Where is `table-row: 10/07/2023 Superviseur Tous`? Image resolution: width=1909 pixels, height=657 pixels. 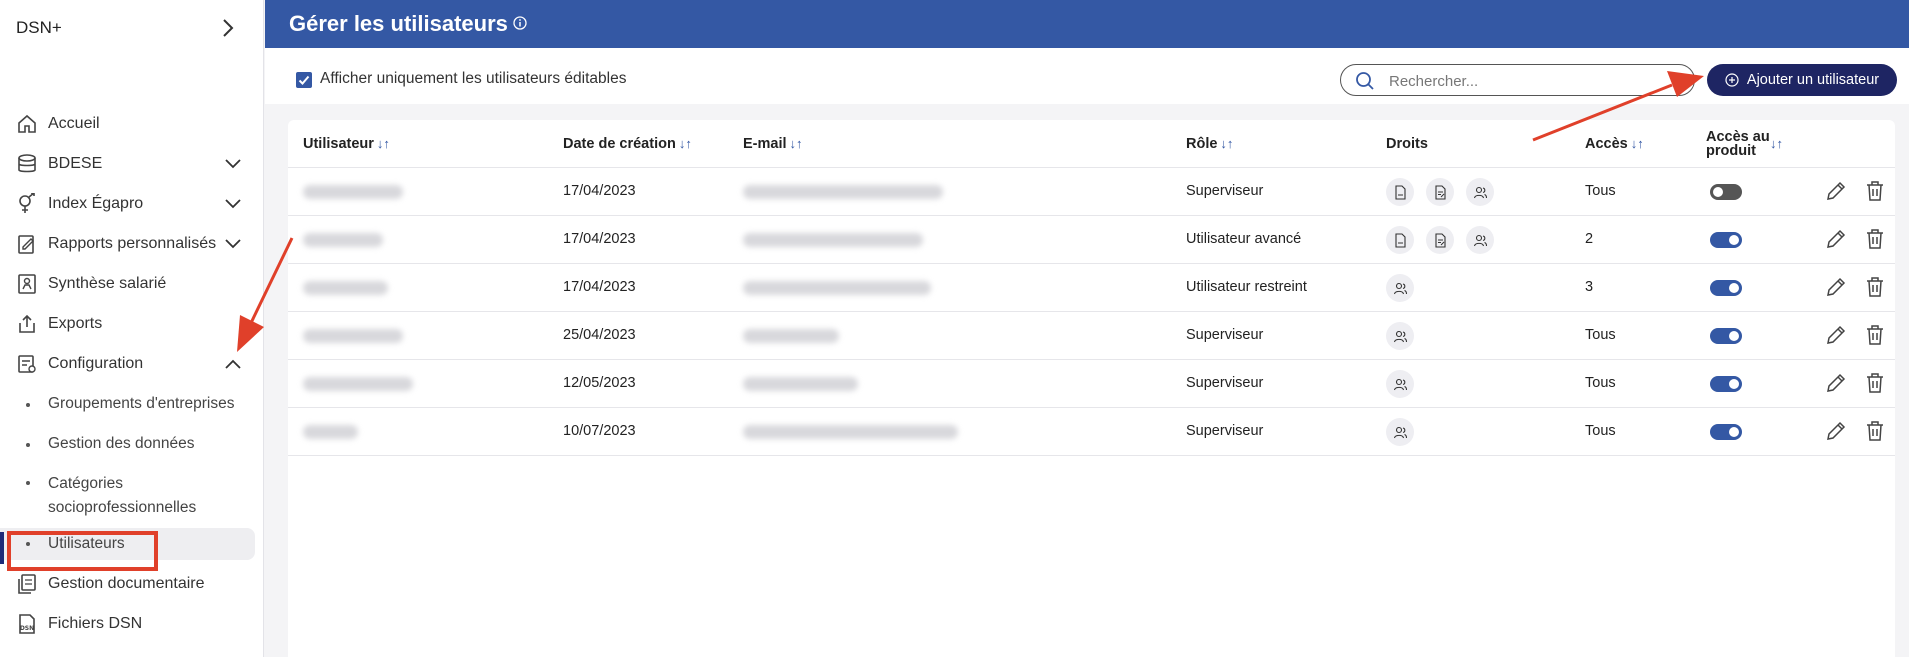 table-row: 10/07/2023 Superviseur Tous is located at coordinates (1091, 432).